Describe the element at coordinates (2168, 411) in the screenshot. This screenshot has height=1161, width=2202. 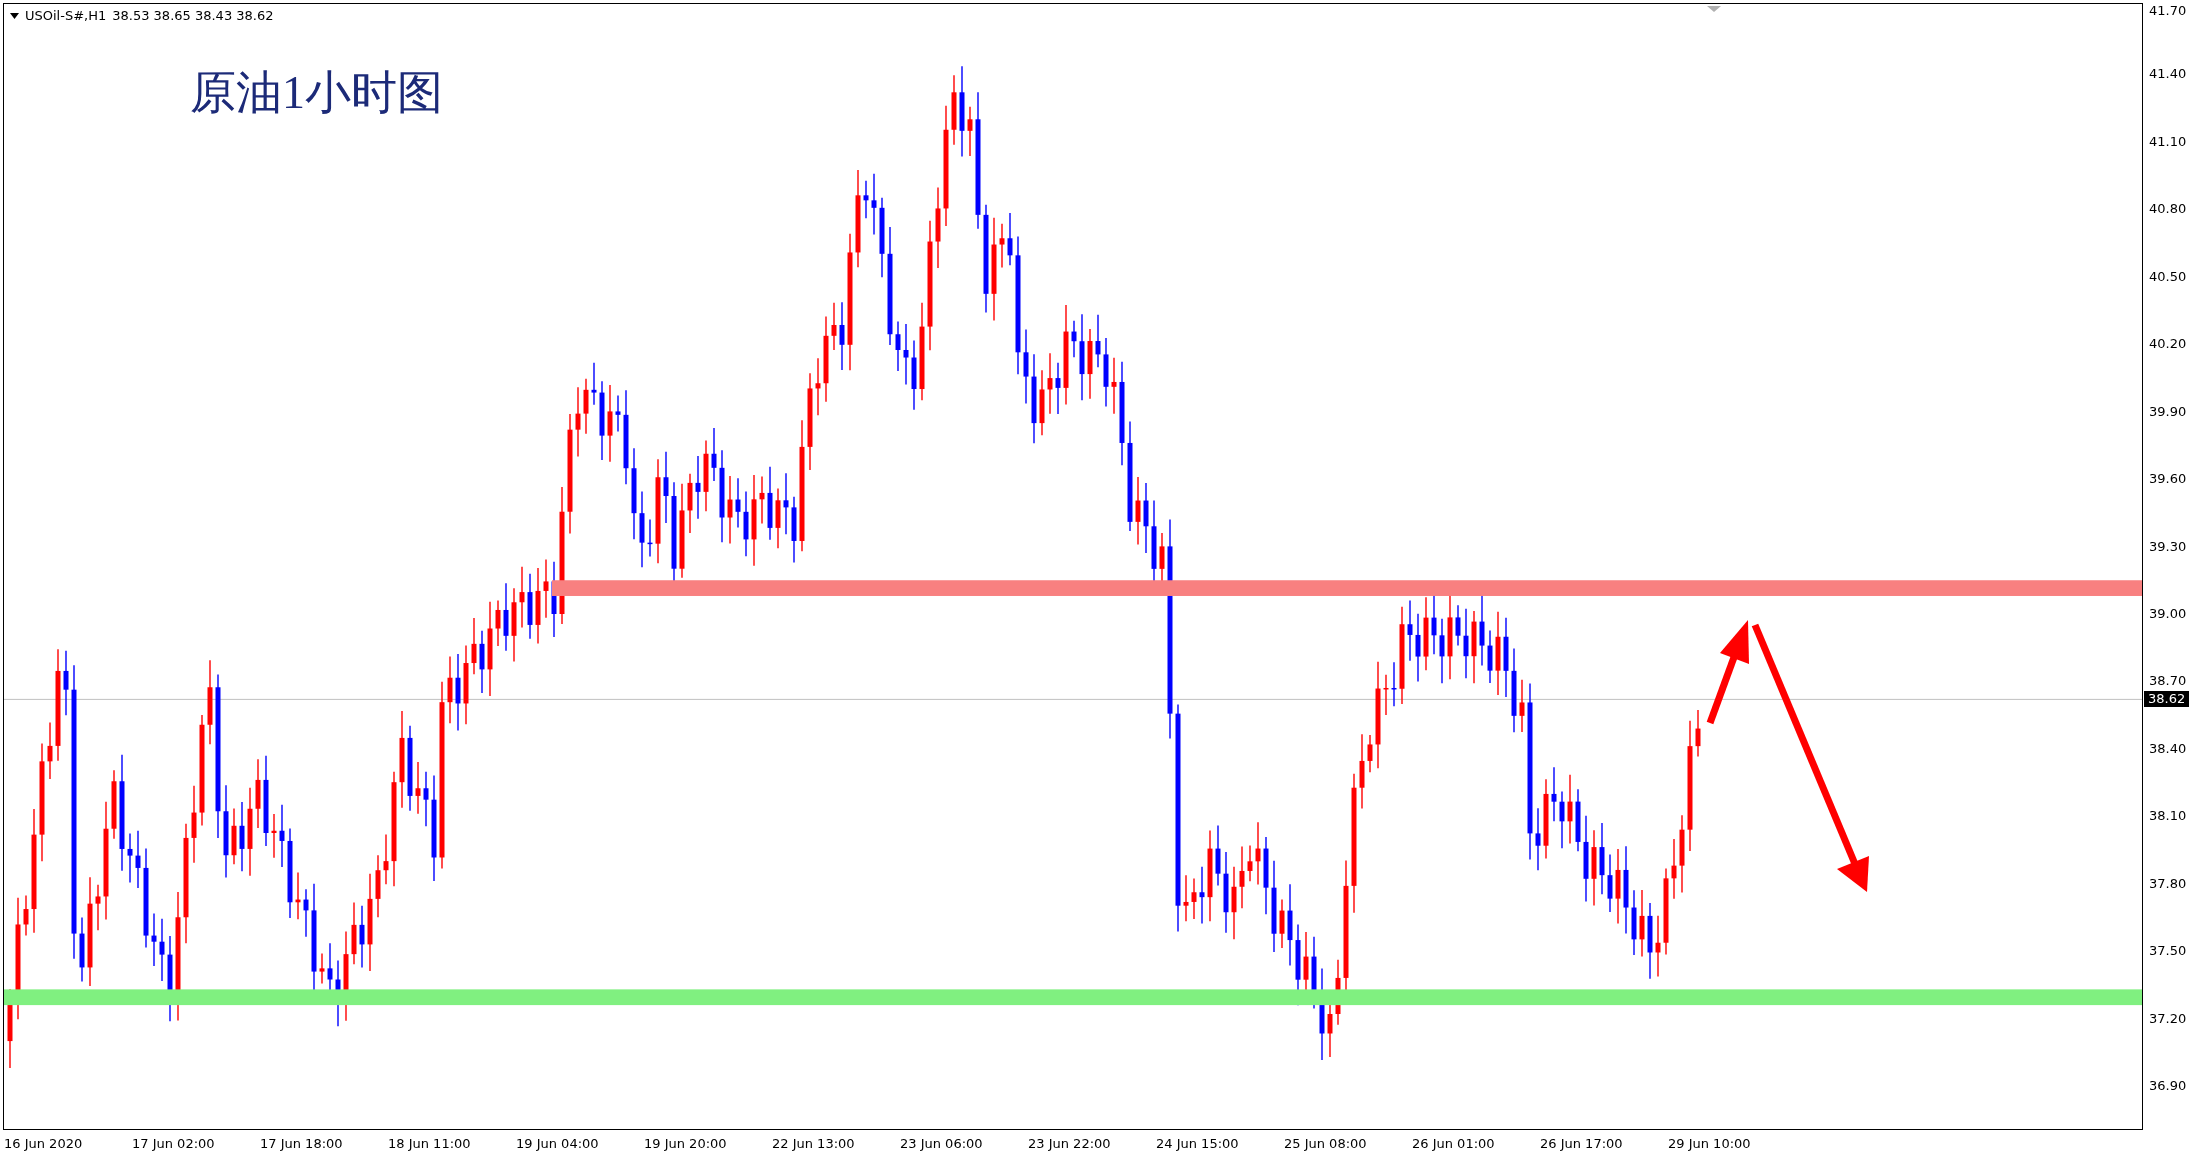
I see `price-tick-label: 39.90` at that location.